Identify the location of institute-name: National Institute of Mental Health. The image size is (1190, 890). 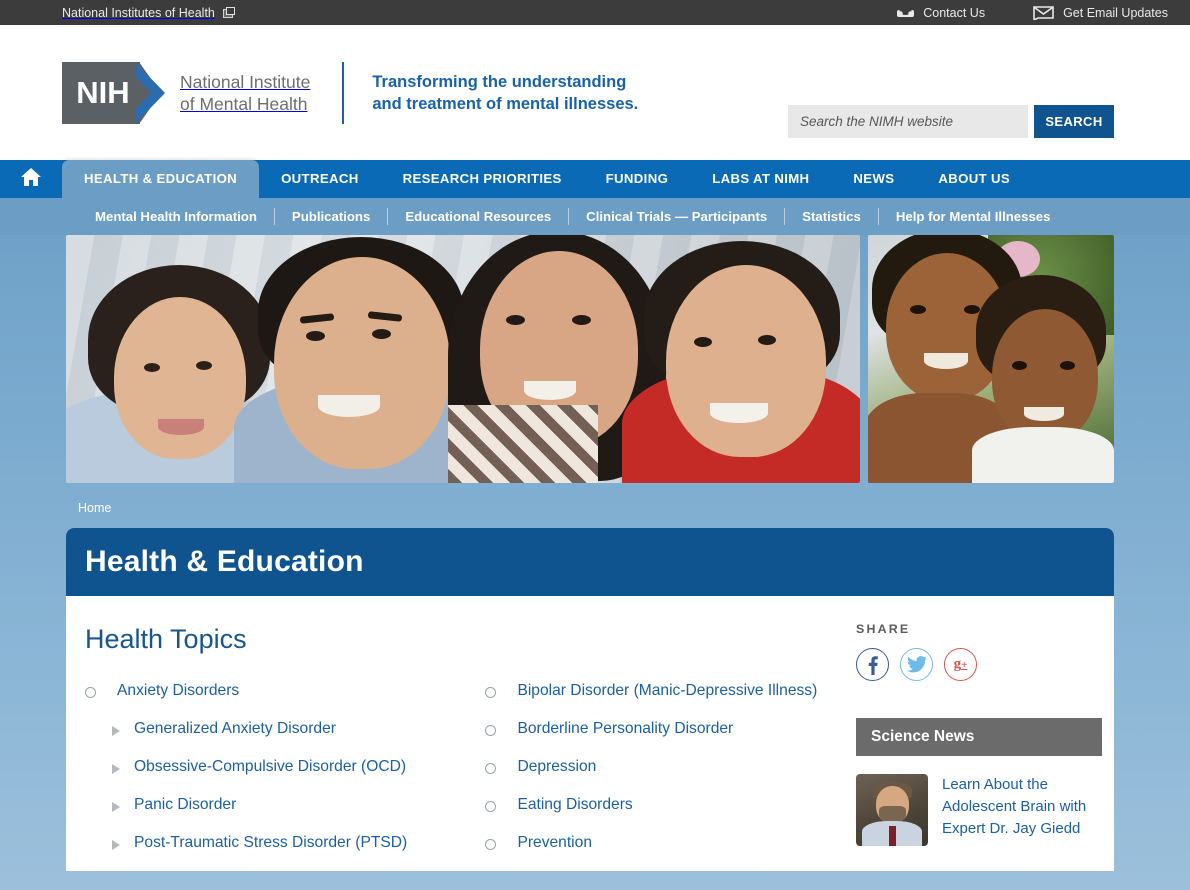
(245, 92).